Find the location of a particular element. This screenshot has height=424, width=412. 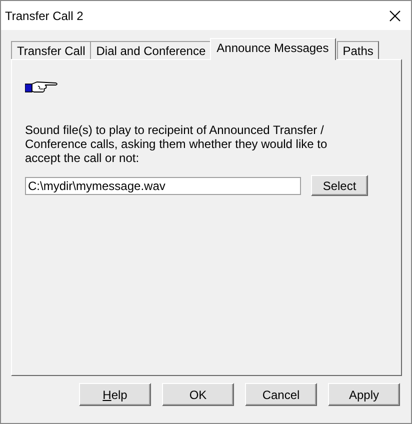

file-path-field: C:\mydir\mymessage.wav is located at coordinates (163, 185).